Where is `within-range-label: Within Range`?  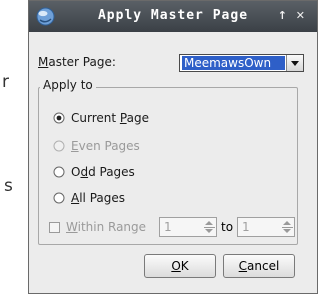 within-range-label: Within Range is located at coordinates (106, 227).